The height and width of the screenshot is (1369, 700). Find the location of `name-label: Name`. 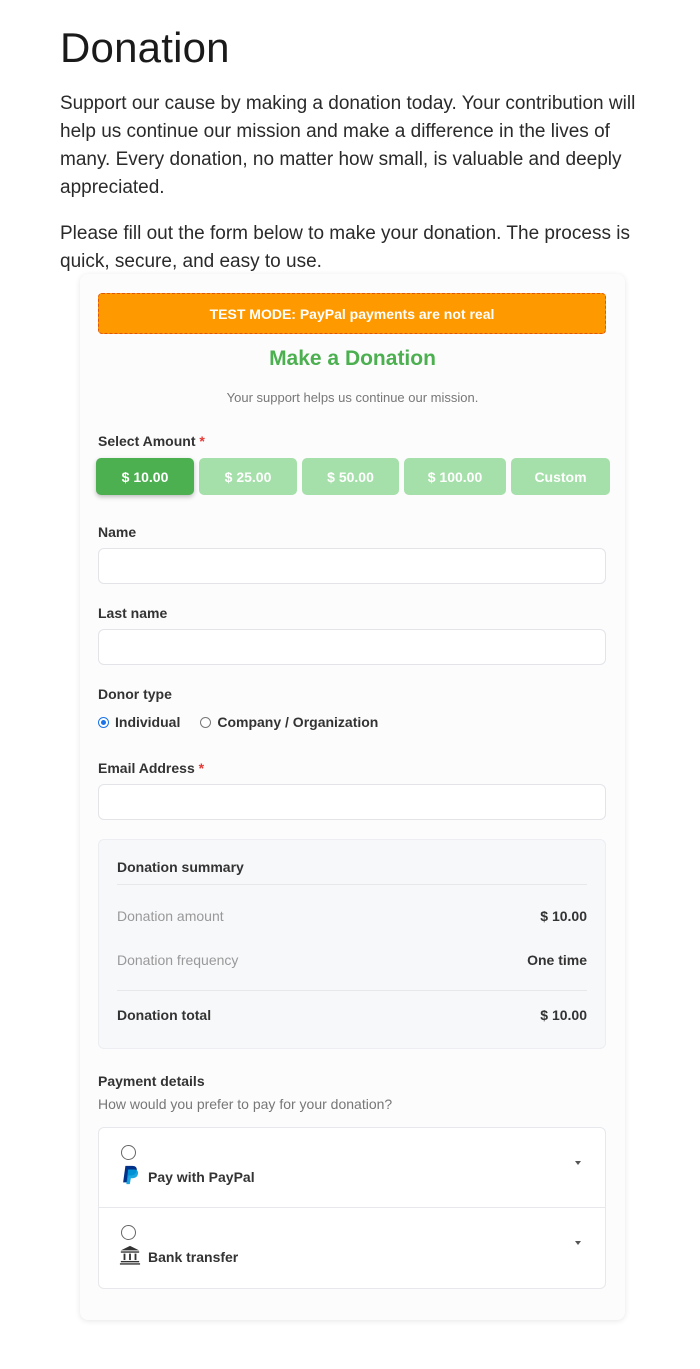

name-label: Name is located at coordinates (117, 532).